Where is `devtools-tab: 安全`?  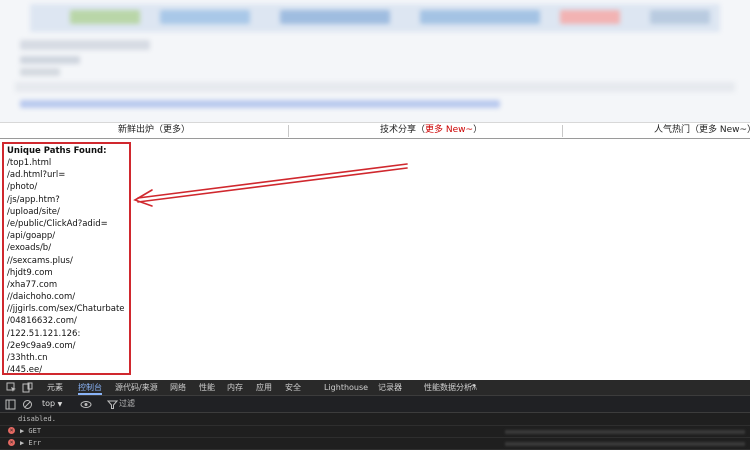 devtools-tab: 安全 is located at coordinates (293, 387).